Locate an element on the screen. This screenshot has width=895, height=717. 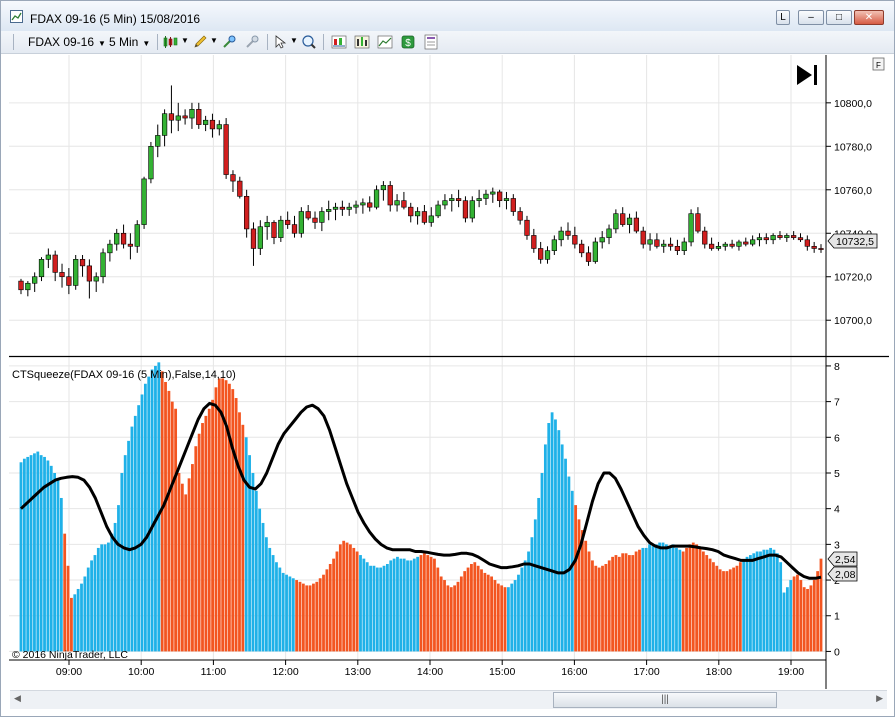
dollar-icon: $ is located at coordinates (408, 42).